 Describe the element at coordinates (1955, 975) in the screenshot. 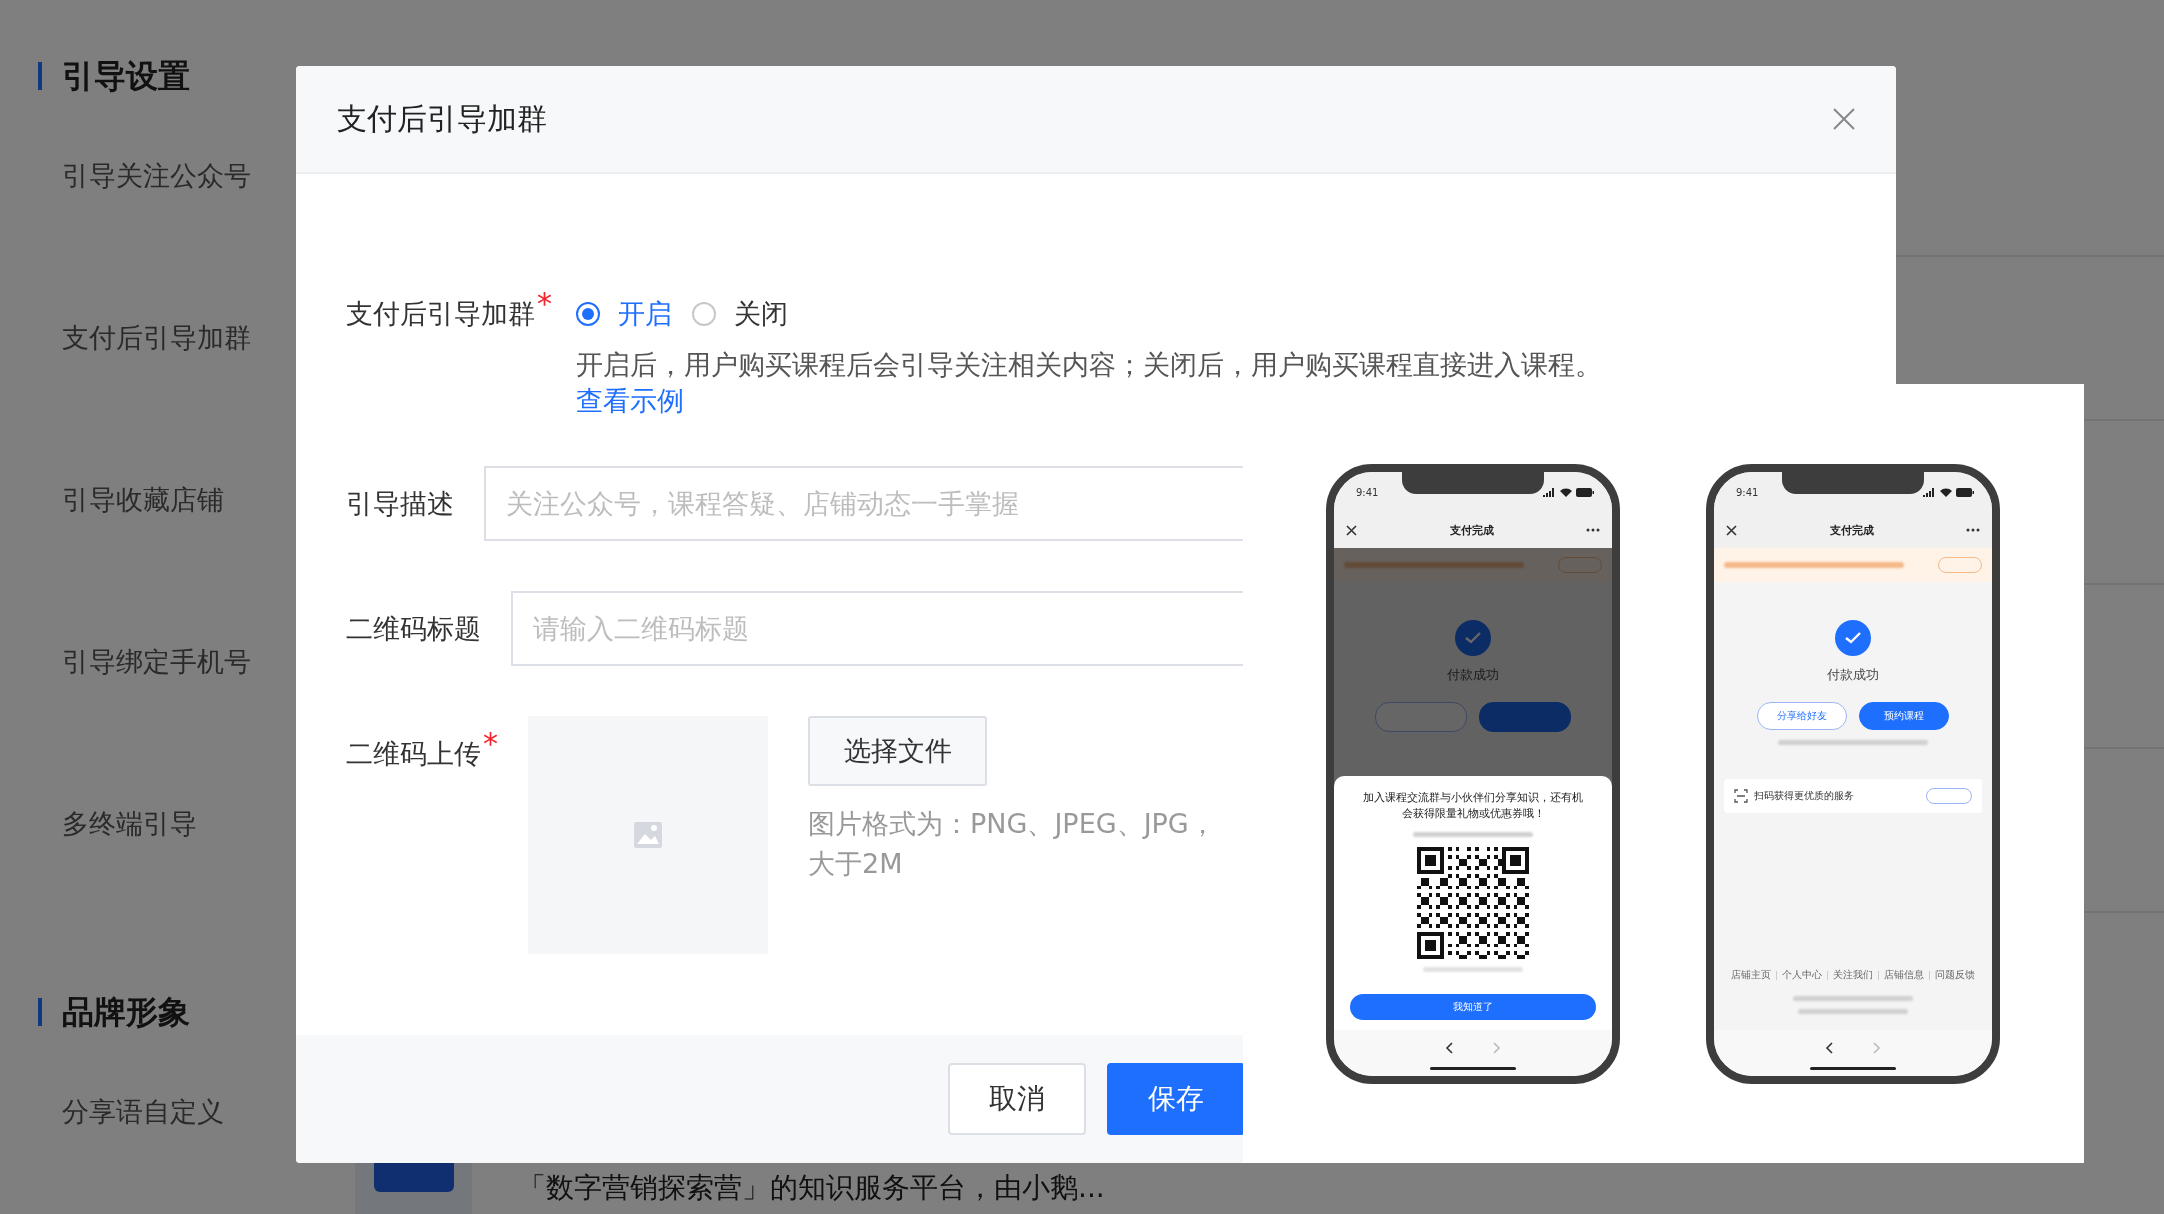

I see `footer-link: 问题反馈` at that location.